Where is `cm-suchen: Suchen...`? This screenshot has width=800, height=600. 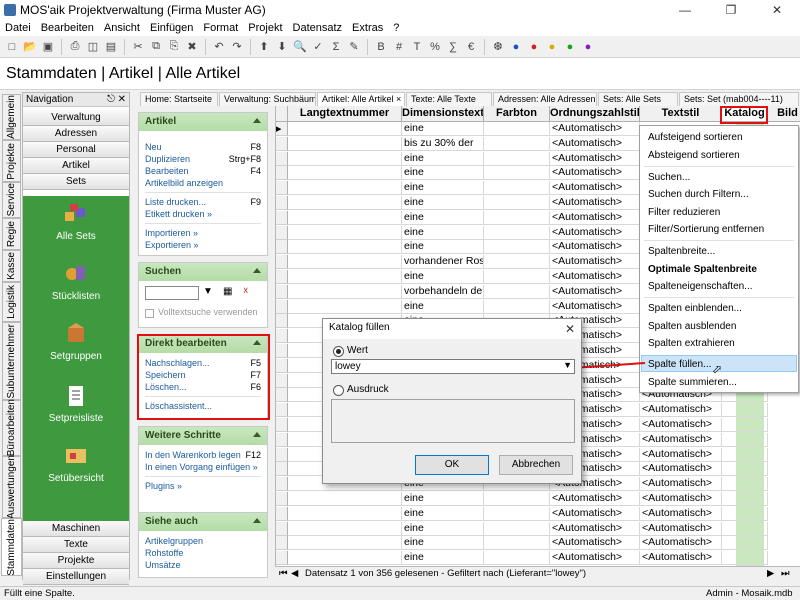
cm-suchen: Suchen... is located at coordinates (669, 177).